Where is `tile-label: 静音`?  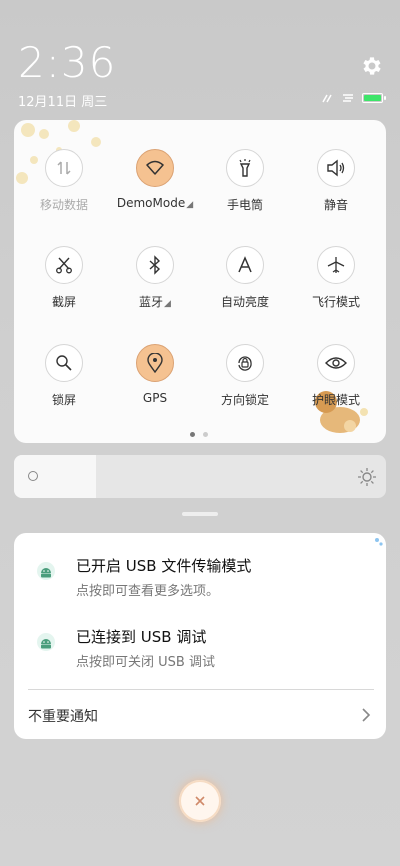 tile-label: 静音 is located at coordinates (335, 205).